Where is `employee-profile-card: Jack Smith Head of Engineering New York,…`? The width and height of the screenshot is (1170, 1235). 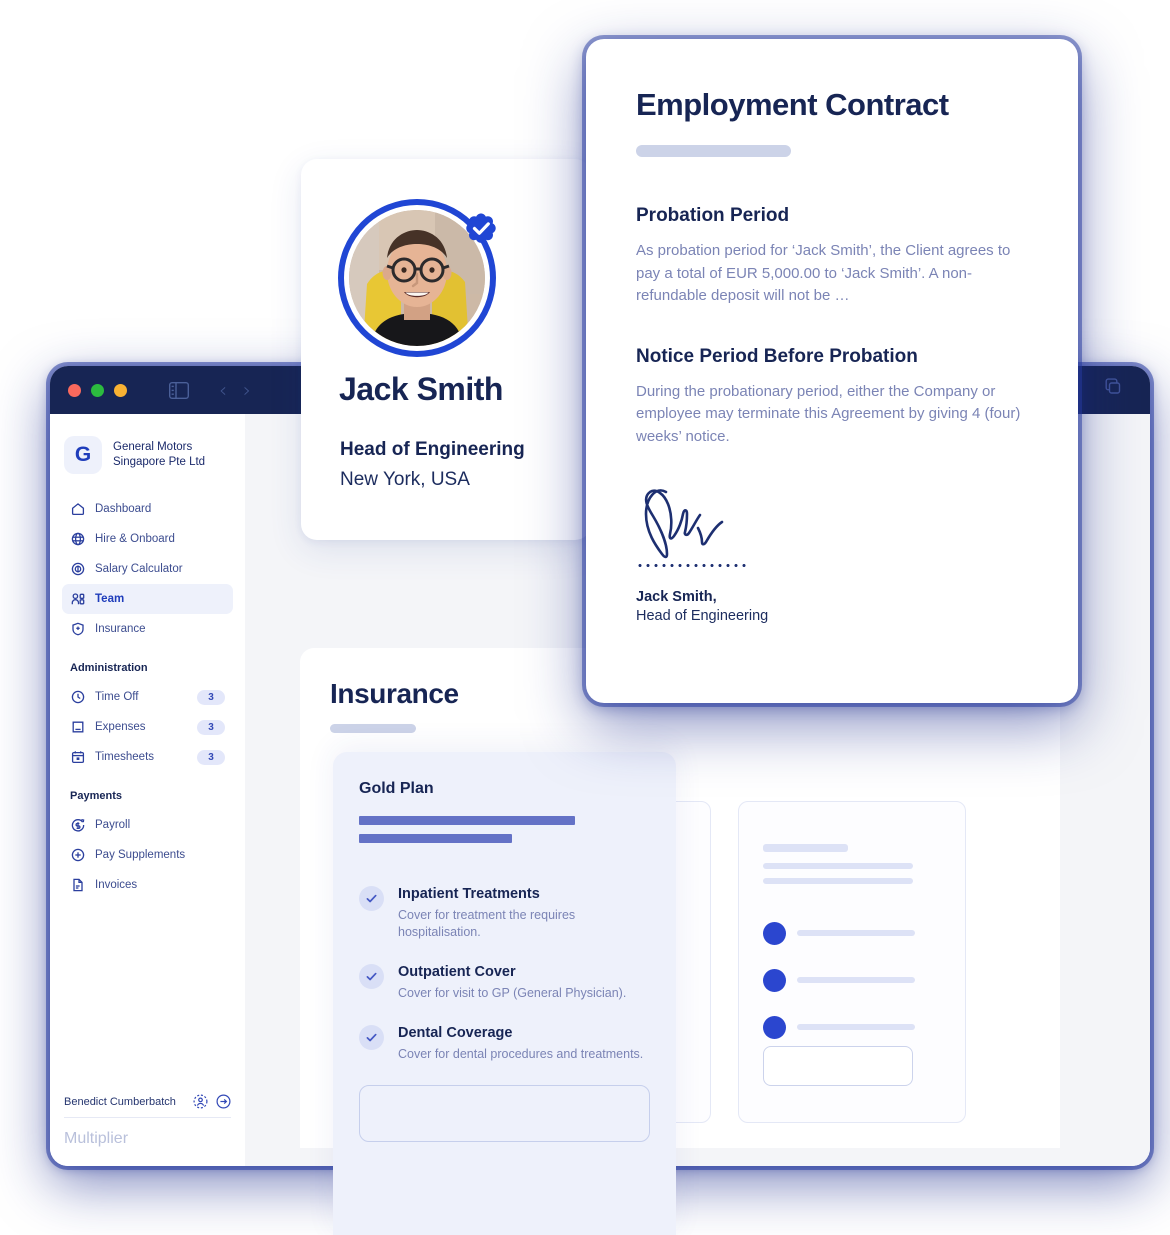 employee-profile-card: Jack Smith Head of Engineering New York,… is located at coordinates (446, 349).